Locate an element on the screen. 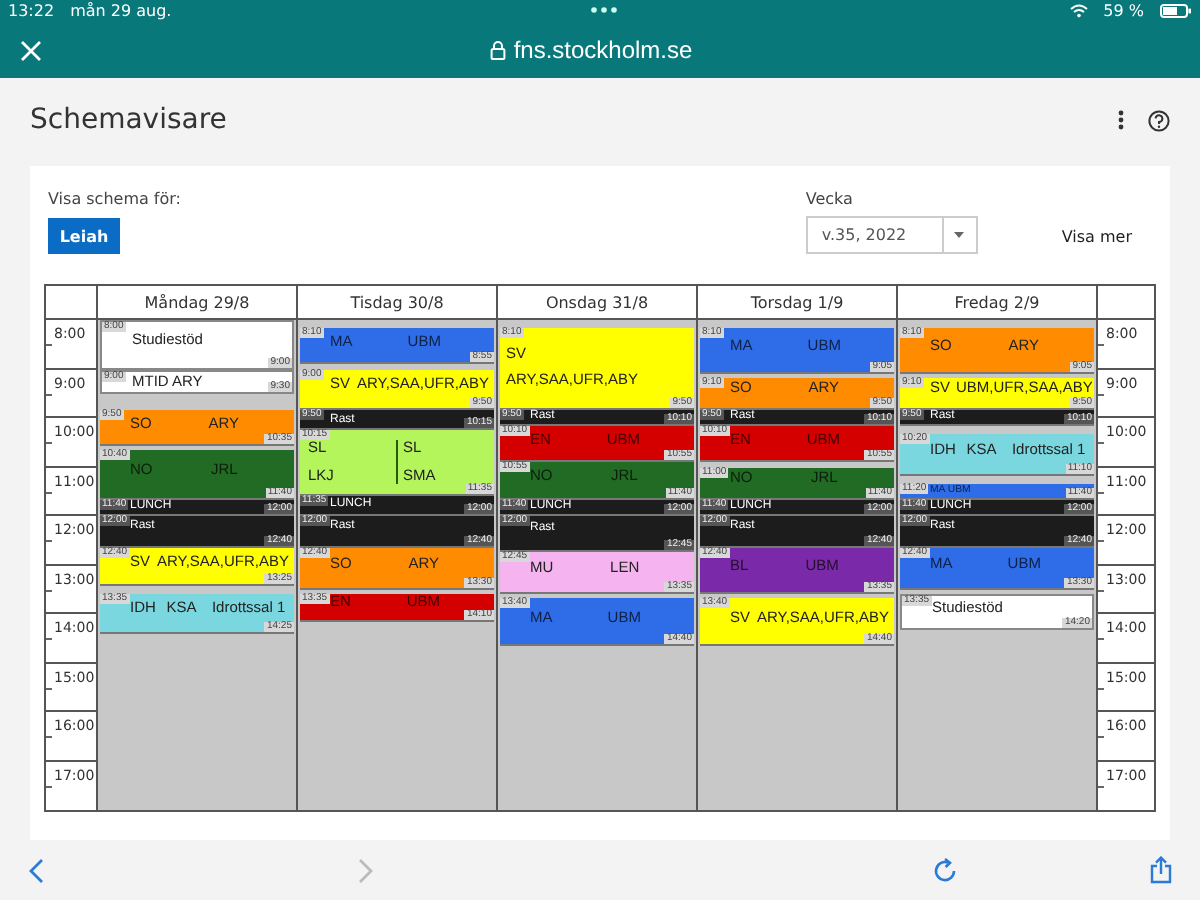 The width and height of the screenshot is (1200, 900). back-icon is located at coordinates (36, 870).